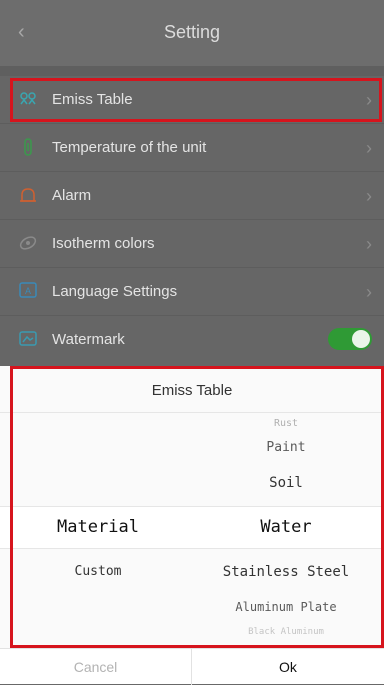  Describe the element at coordinates (192, 244) in the screenshot. I see `settings-item-isotherm-colors: Isotherm colors ›` at that location.